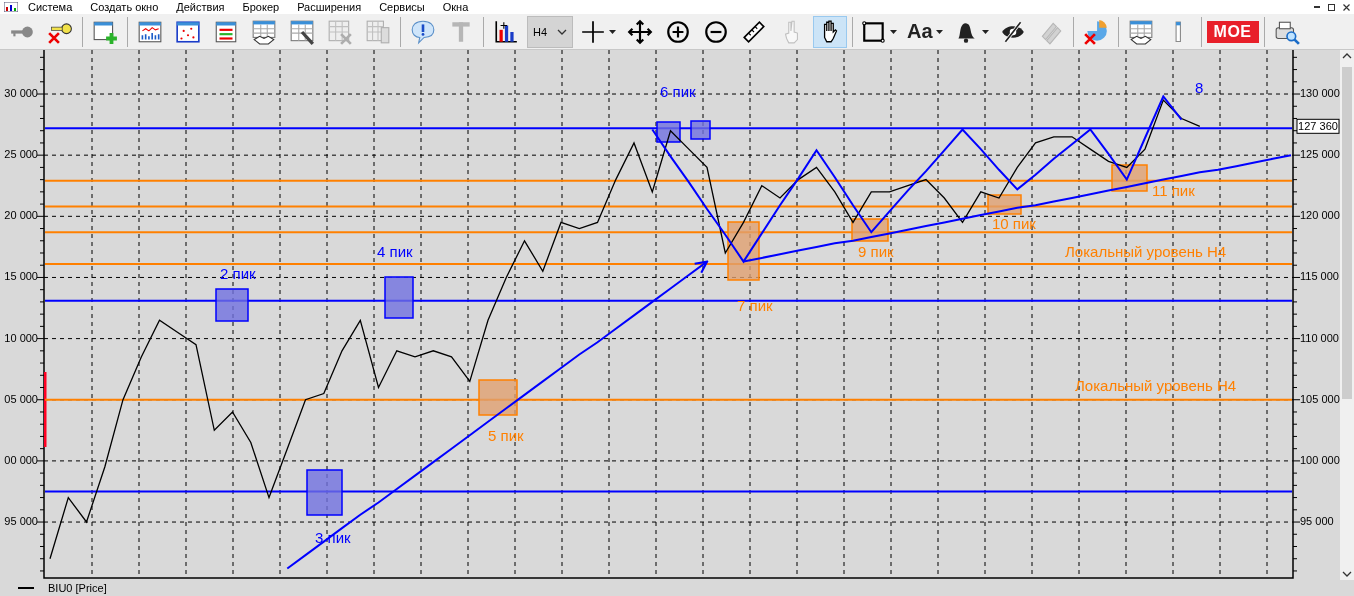 The width and height of the screenshot is (1354, 596). What do you see at coordinates (1318, 126) in the screenshot?
I see `last-price-tag: 127 360` at bounding box center [1318, 126].